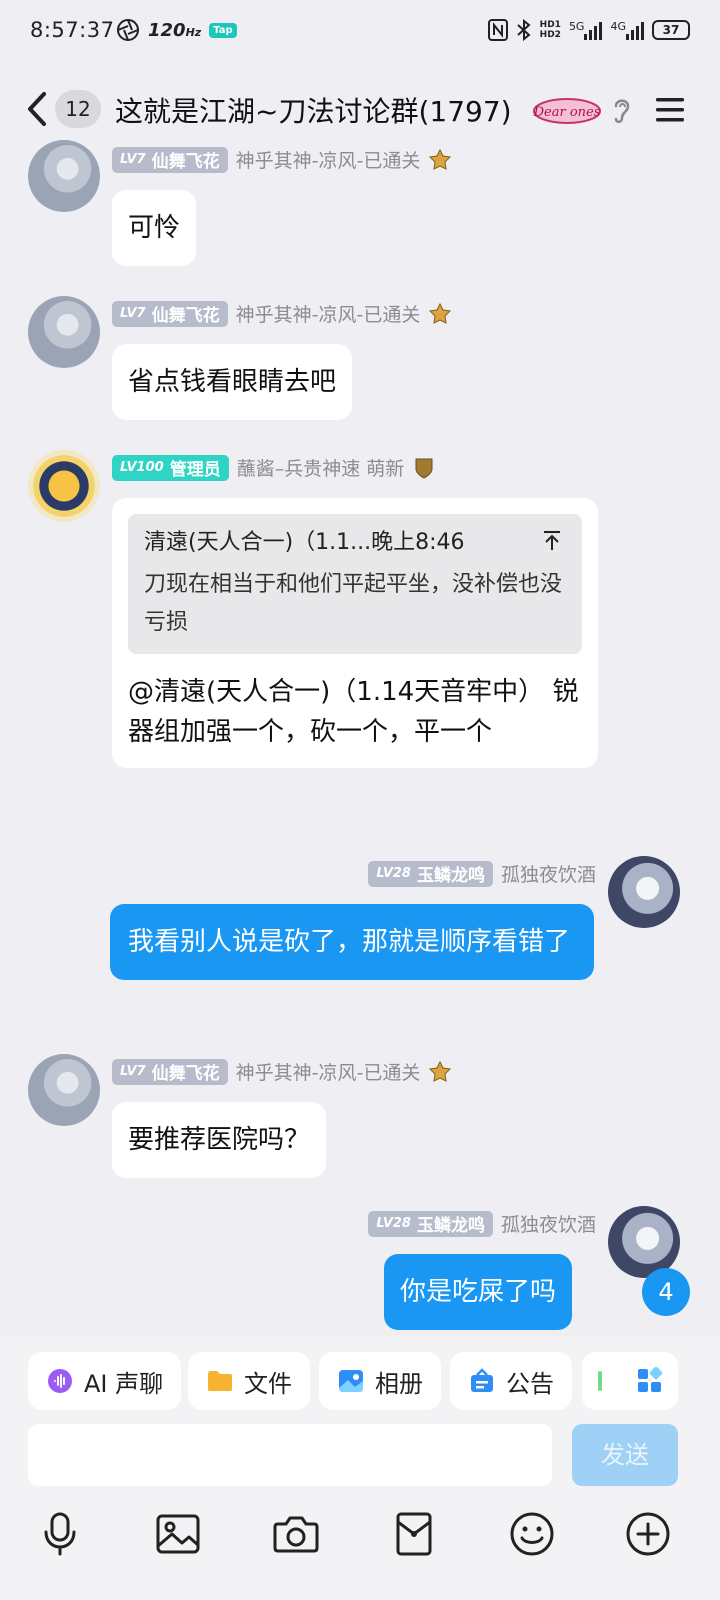 The height and width of the screenshot is (1600, 720). What do you see at coordinates (351, 1381) in the screenshot?
I see `album-icon` at bounding box center [351, 1381].